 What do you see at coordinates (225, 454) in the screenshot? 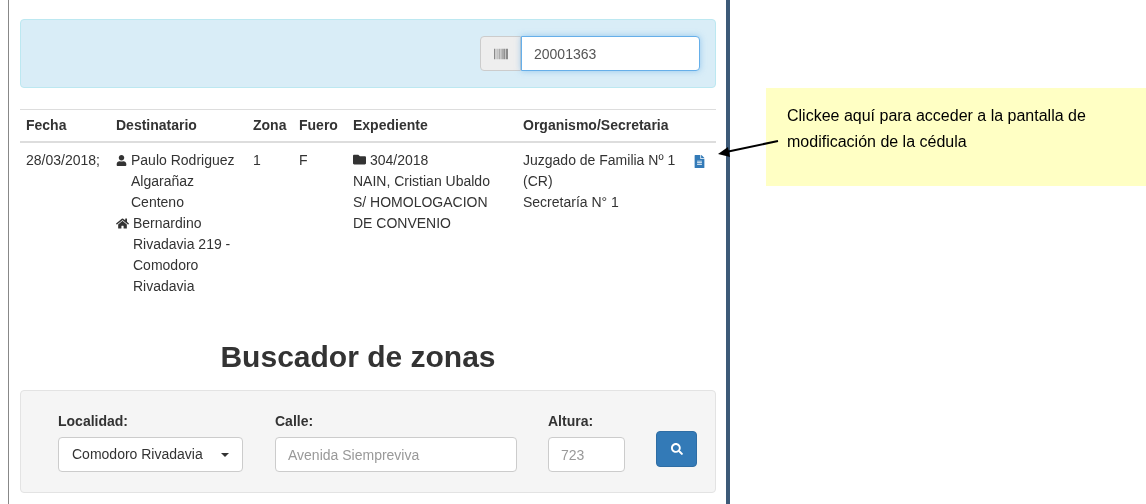
I see `caret-icon` at bounding box center [225, 454].